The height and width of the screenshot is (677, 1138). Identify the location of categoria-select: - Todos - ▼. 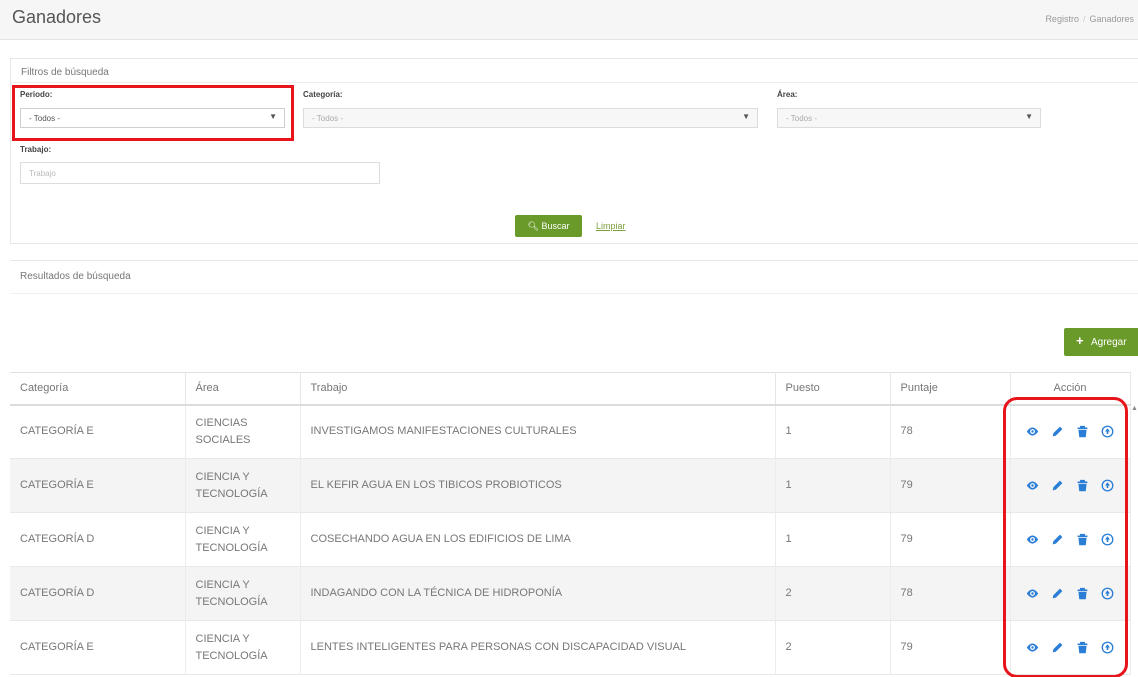
(530, 118).